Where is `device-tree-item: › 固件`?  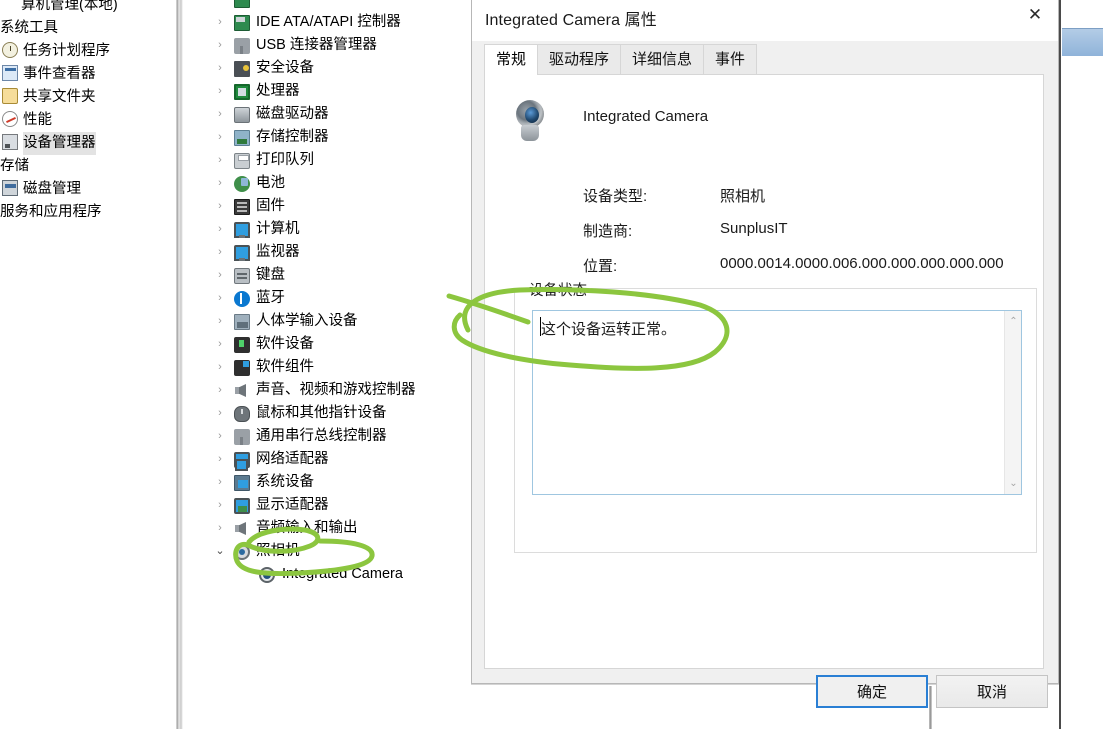
device-tree-item: › 固件 is located at coordinates (328, 206).